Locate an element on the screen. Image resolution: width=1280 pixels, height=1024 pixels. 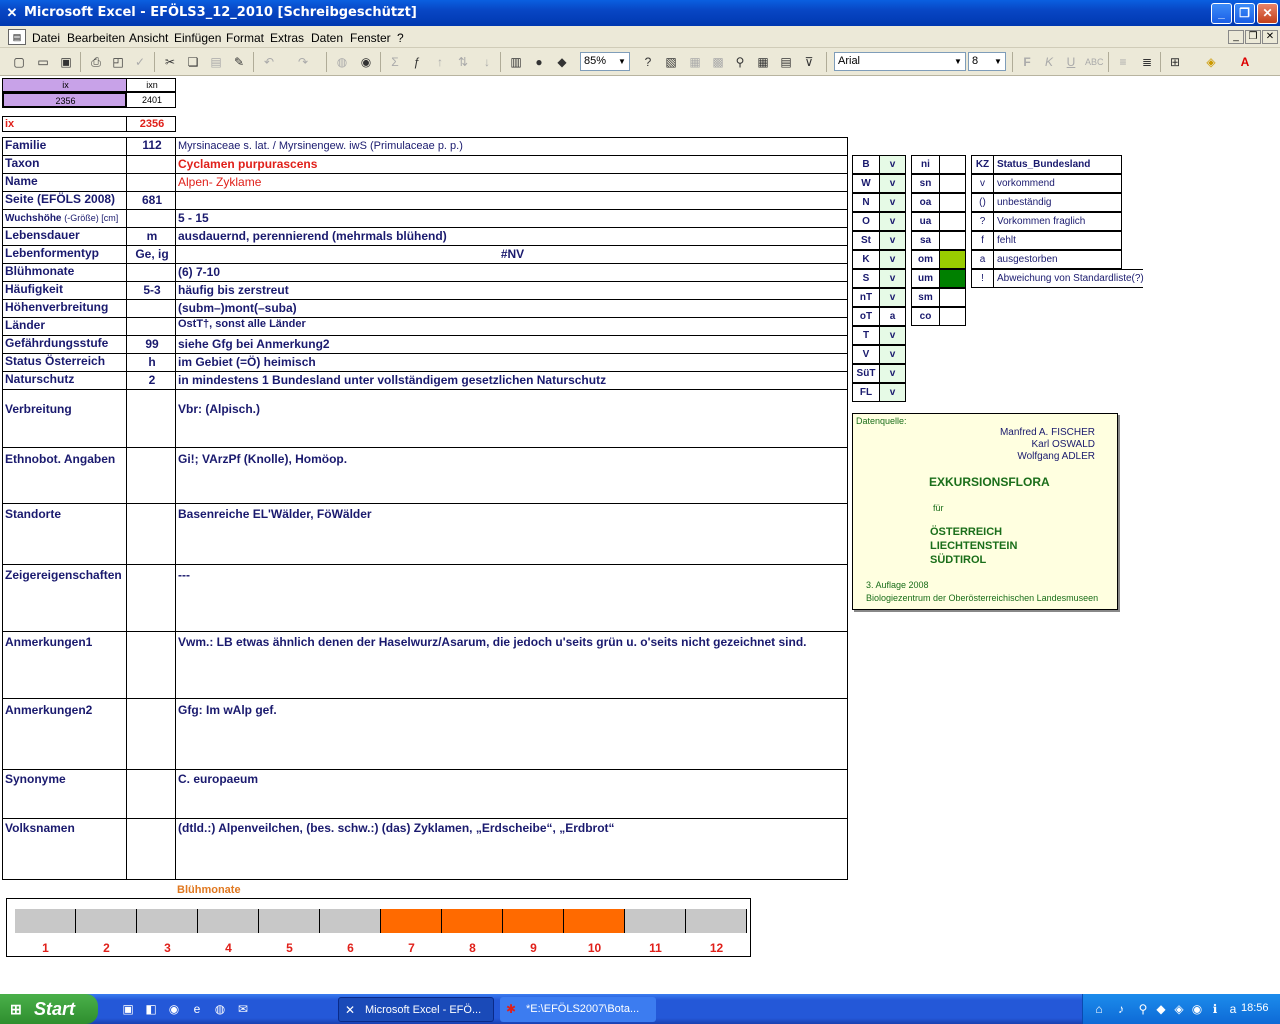
web-icon: ◉ is located at coordinates (366, 62).